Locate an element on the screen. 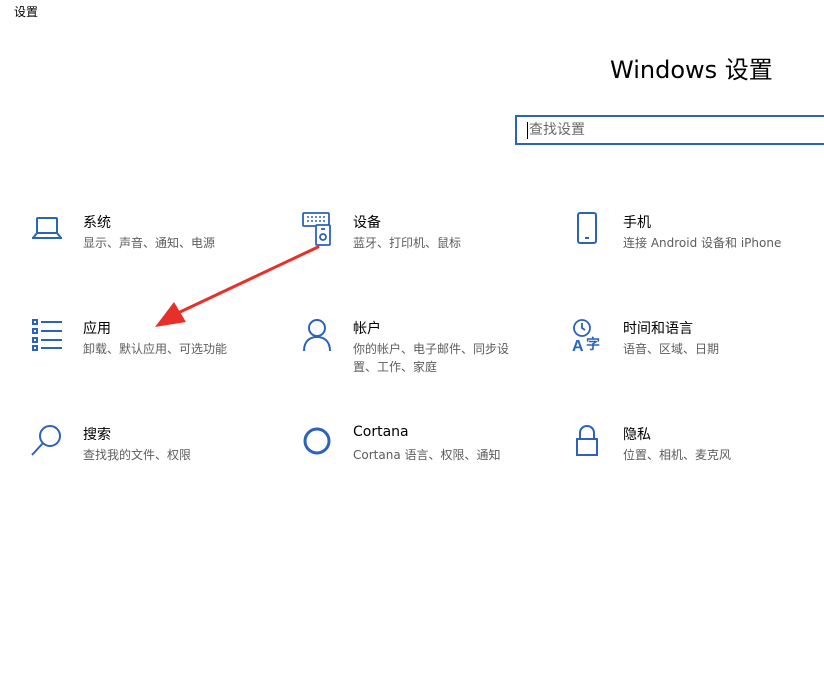 Image resolution: width=824 pixels, height=686 pixels. svg-text: A is located at coordinates (578, 345).